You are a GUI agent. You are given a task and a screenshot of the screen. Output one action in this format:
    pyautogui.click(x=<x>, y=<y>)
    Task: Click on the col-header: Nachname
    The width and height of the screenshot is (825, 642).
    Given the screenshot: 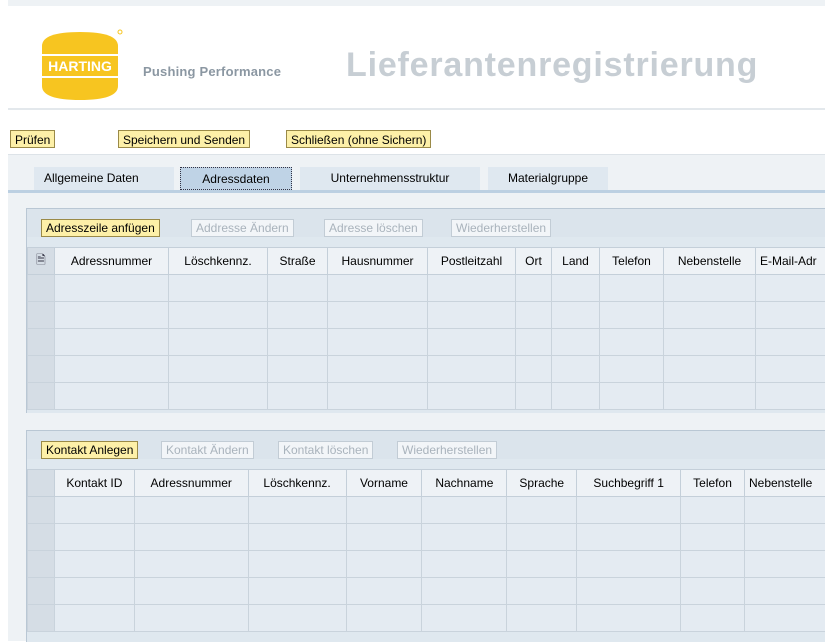 What is the action you would take?
    pyautogui.click(x=464, y=483)
    